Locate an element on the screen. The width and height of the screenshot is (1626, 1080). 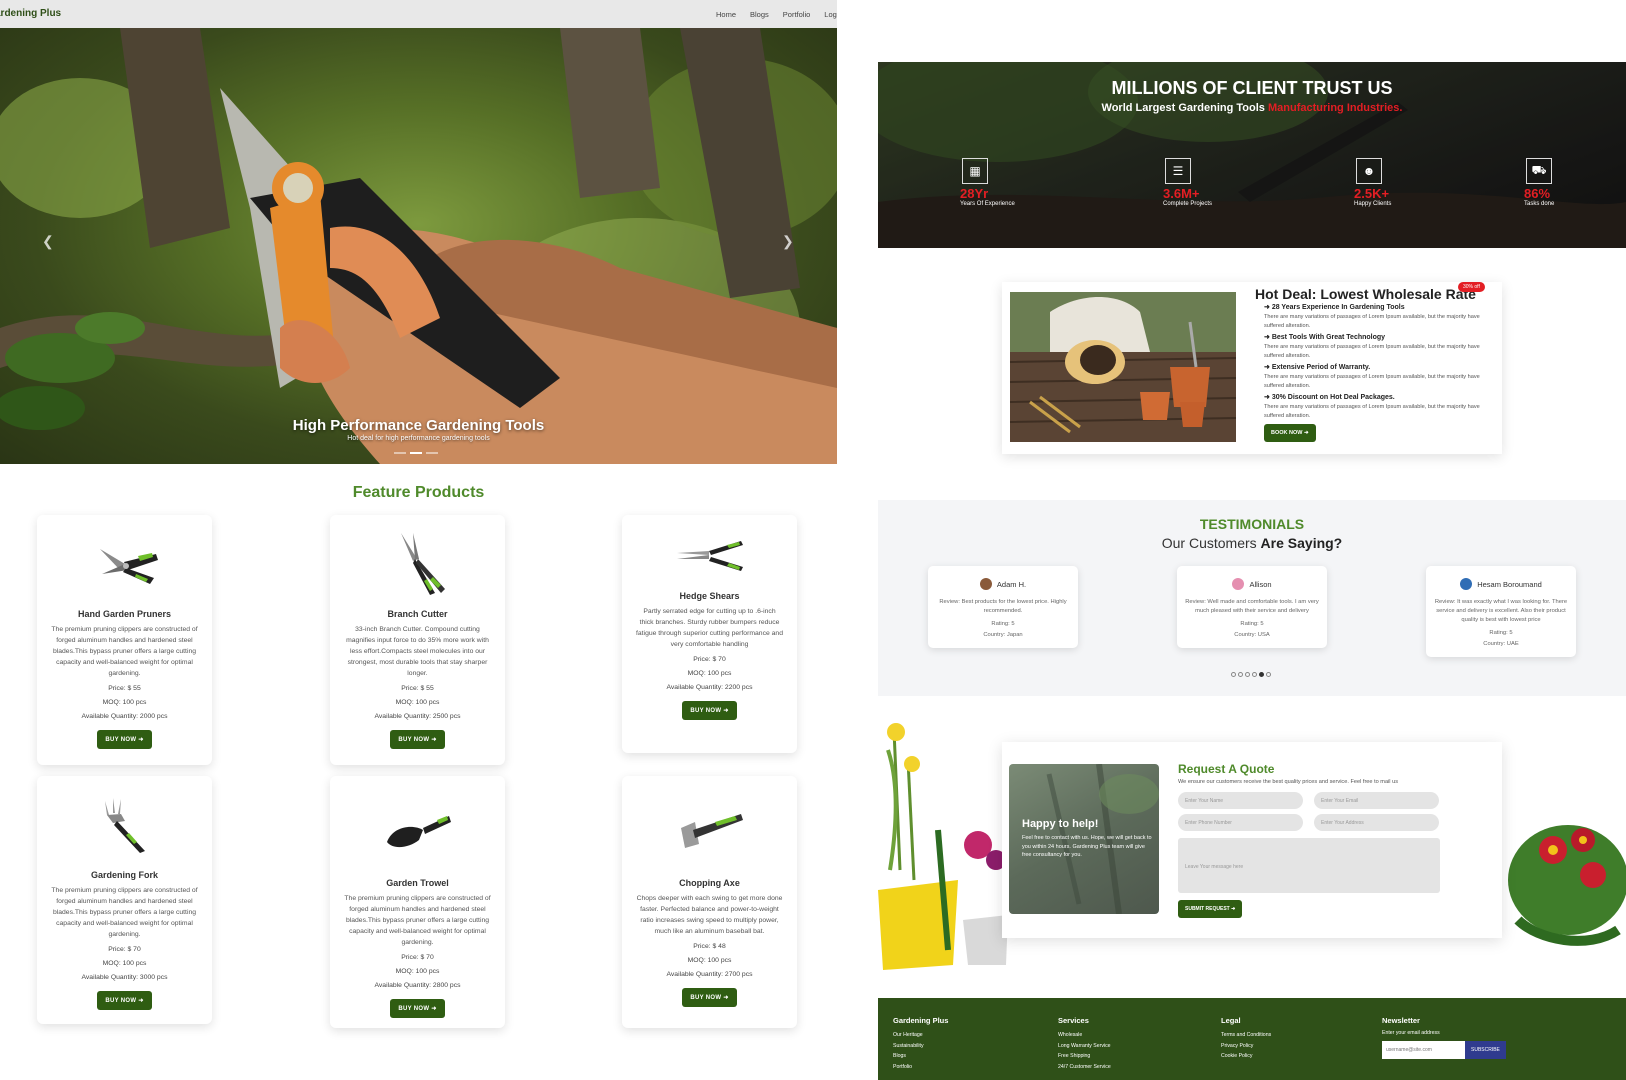
help-title: Happy to help! is located at coordinates (1060, 824).